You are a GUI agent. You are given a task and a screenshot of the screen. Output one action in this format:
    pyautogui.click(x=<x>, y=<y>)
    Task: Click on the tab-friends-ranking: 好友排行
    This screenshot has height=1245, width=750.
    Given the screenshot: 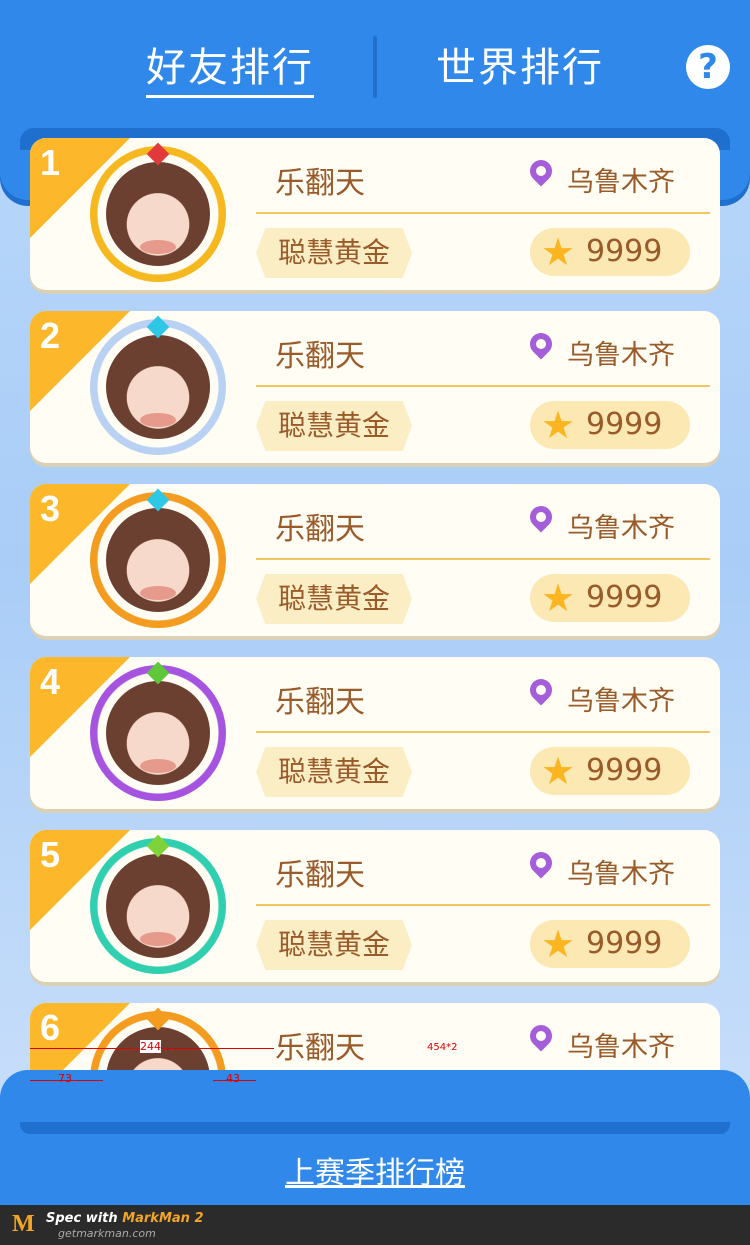 What is the action you would take?
    pyautogui.click(x=230, y=70)
    